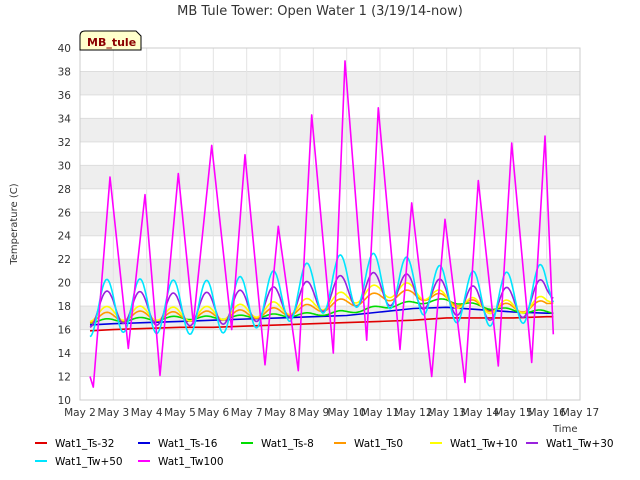  I want to click on x-tick-label: May 3, so click(113, 413).